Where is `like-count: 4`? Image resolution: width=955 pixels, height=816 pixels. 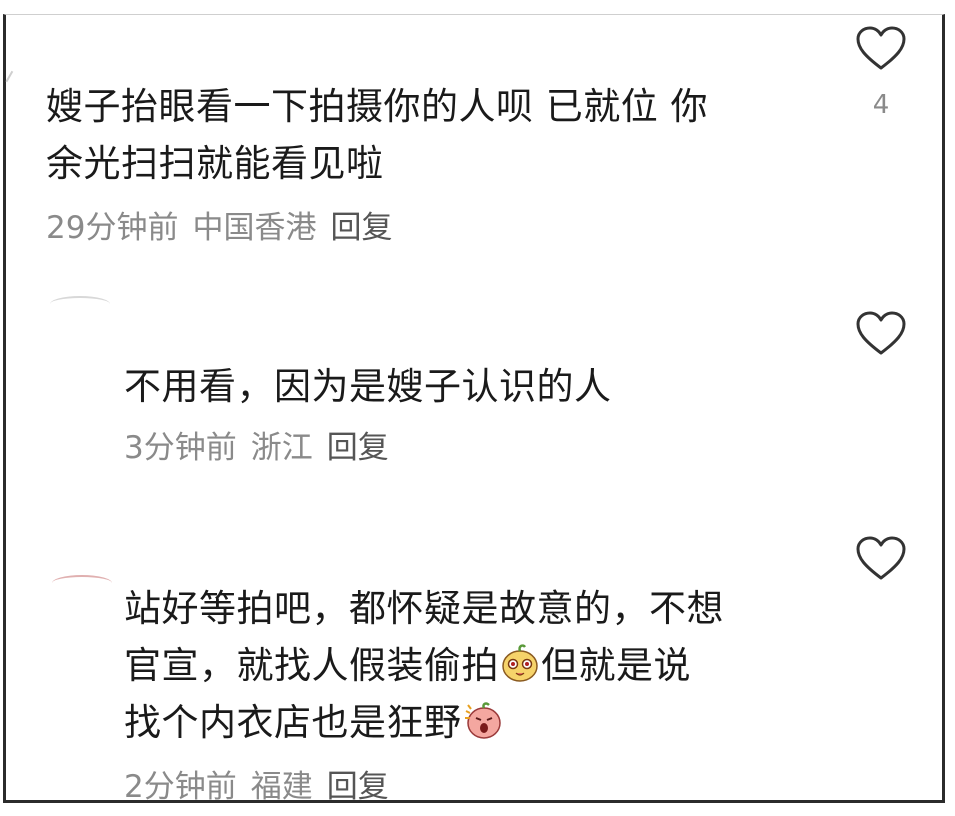 like-count: 4 is located at coordinates (881, 105).